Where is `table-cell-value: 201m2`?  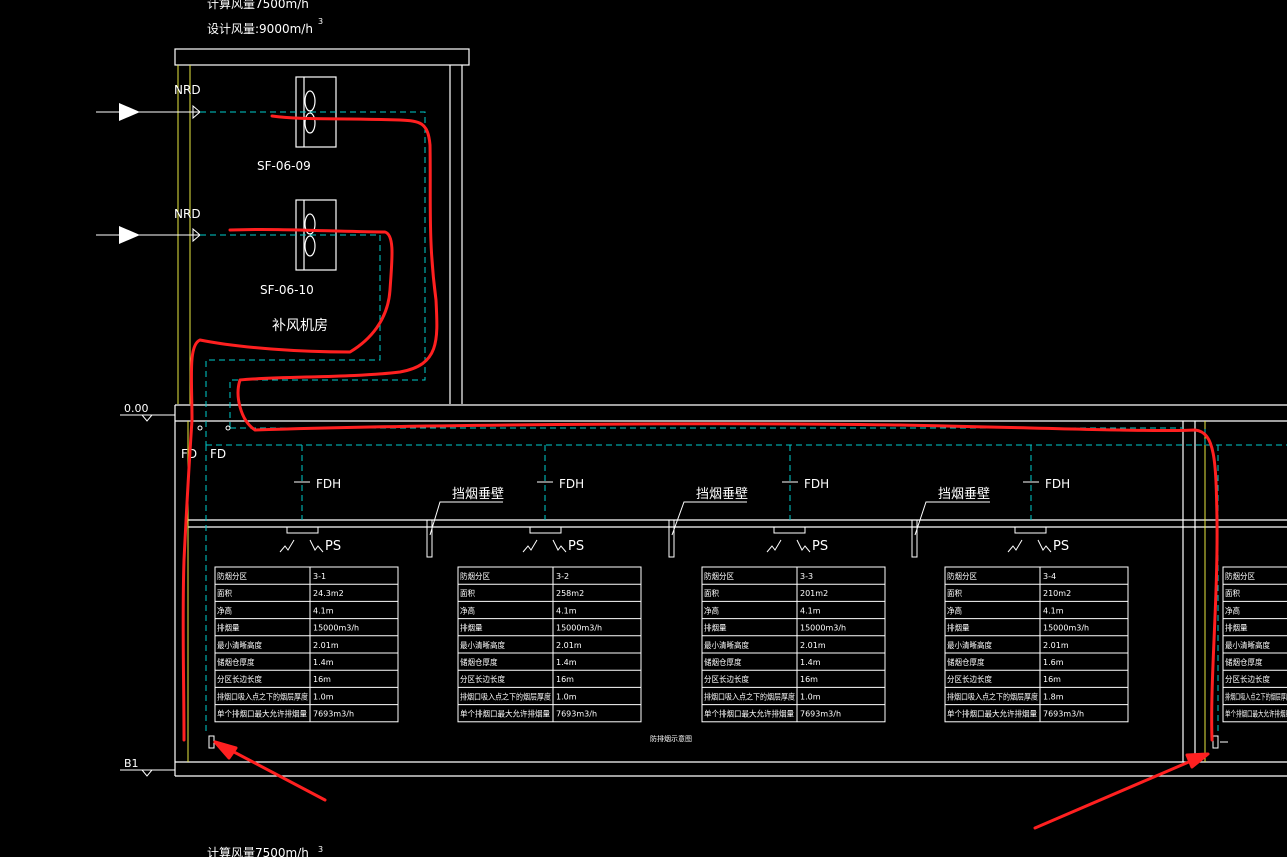
table-cell-value: 201m2 is located at coordinates (814, 593).